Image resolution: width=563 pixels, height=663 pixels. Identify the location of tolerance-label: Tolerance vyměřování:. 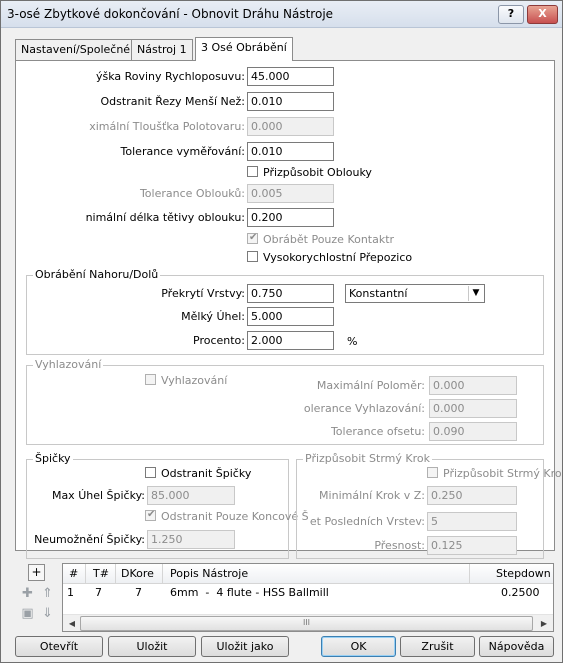
(182, 151).